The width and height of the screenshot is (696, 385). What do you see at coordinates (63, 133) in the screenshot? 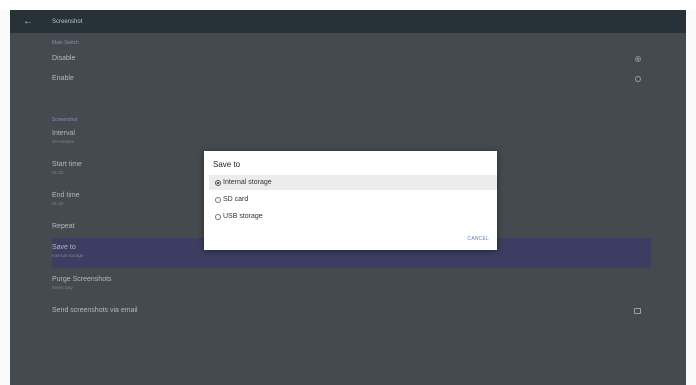
I see `setting-title: Interval` at bounding box center [63, 133].